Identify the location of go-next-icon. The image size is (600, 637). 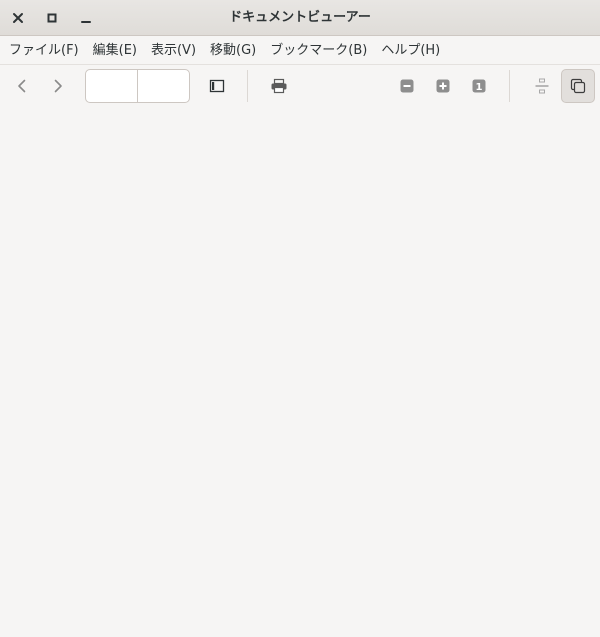
(58, 86).